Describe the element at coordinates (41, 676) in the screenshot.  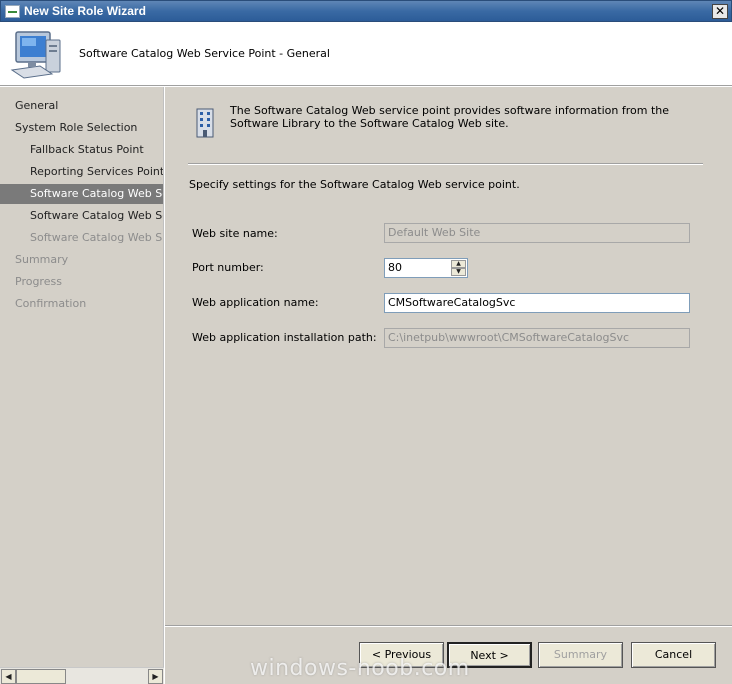
I see `scrollbar-thumb` at that location.